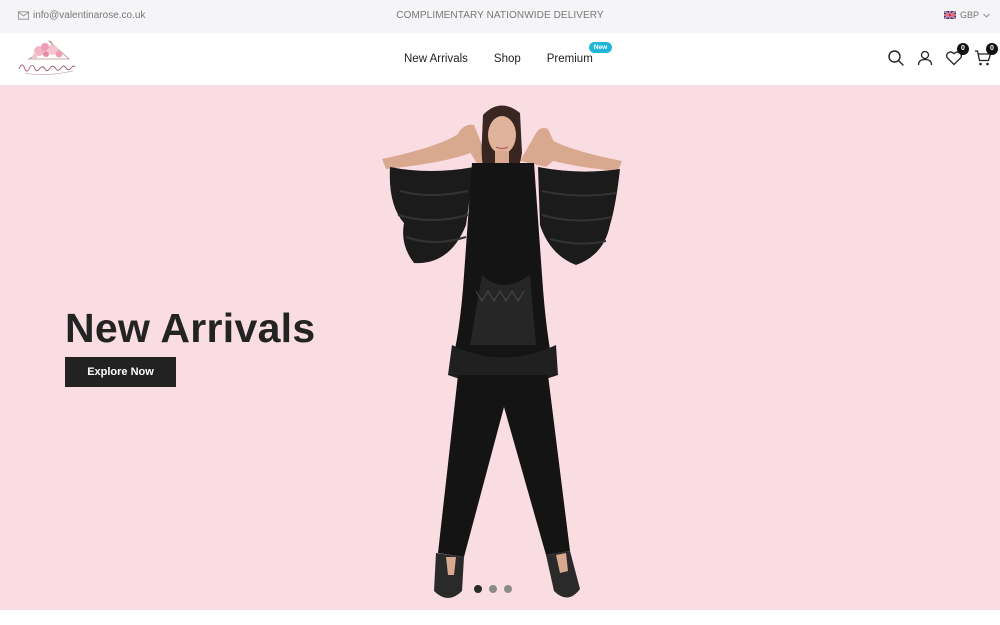 The image size is (1000, 625). I want to click on site-header: New Arrivals Shop Premium New 0 0, so click(500, 59).